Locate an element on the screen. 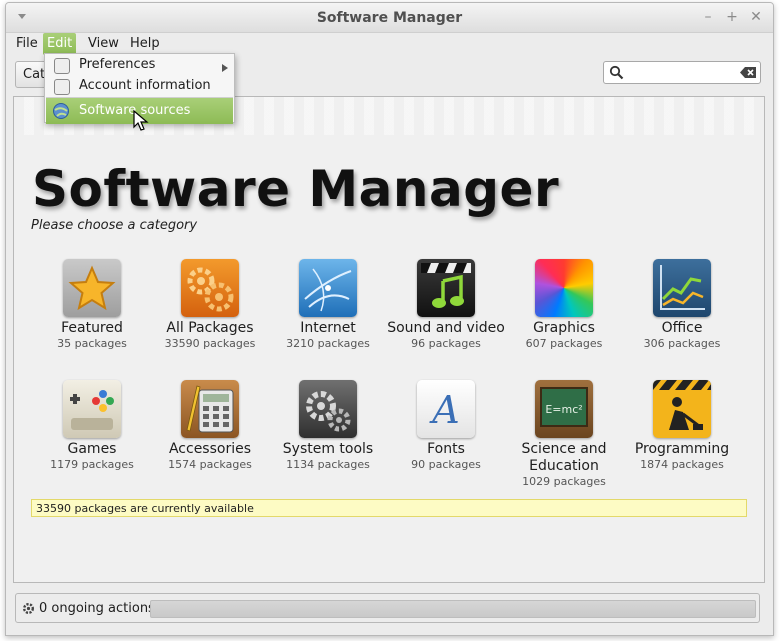 Image resolution: width=780 pixels, height=641 pixels. submenu-arrow-icon is located at coordinates (225, 68).